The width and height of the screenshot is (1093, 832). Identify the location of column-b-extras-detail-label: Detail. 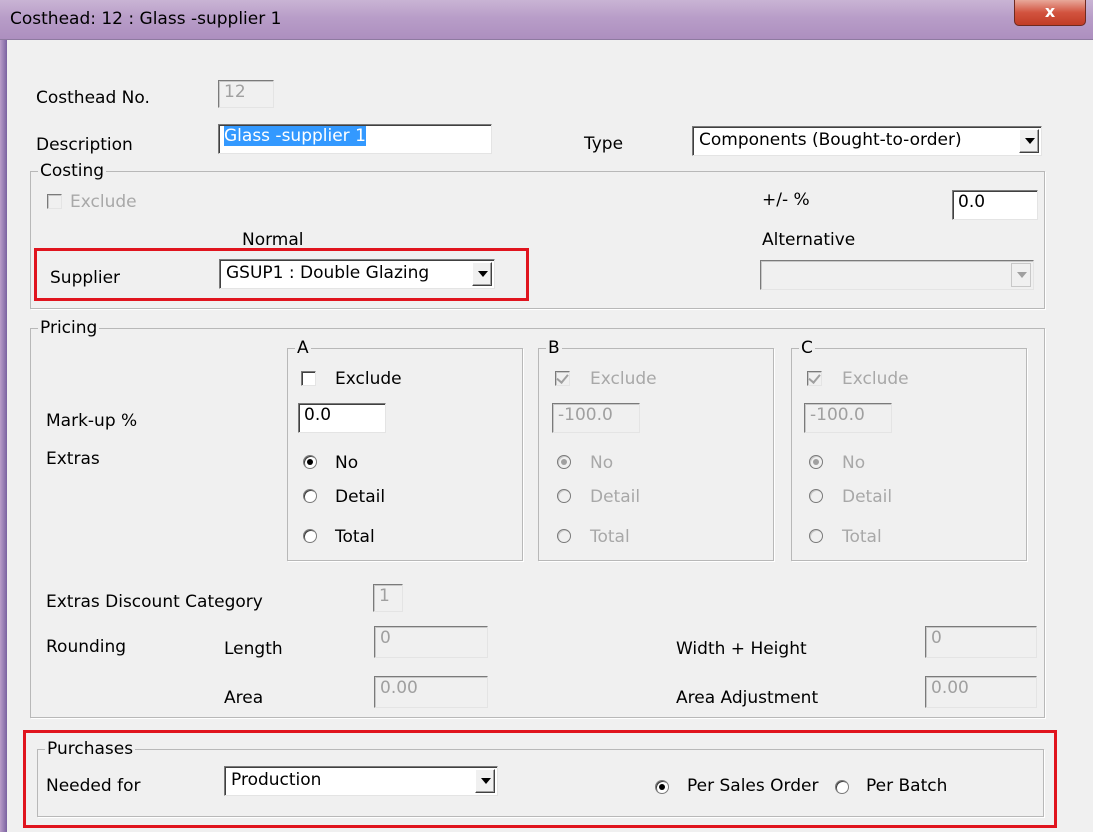
(615, 497).